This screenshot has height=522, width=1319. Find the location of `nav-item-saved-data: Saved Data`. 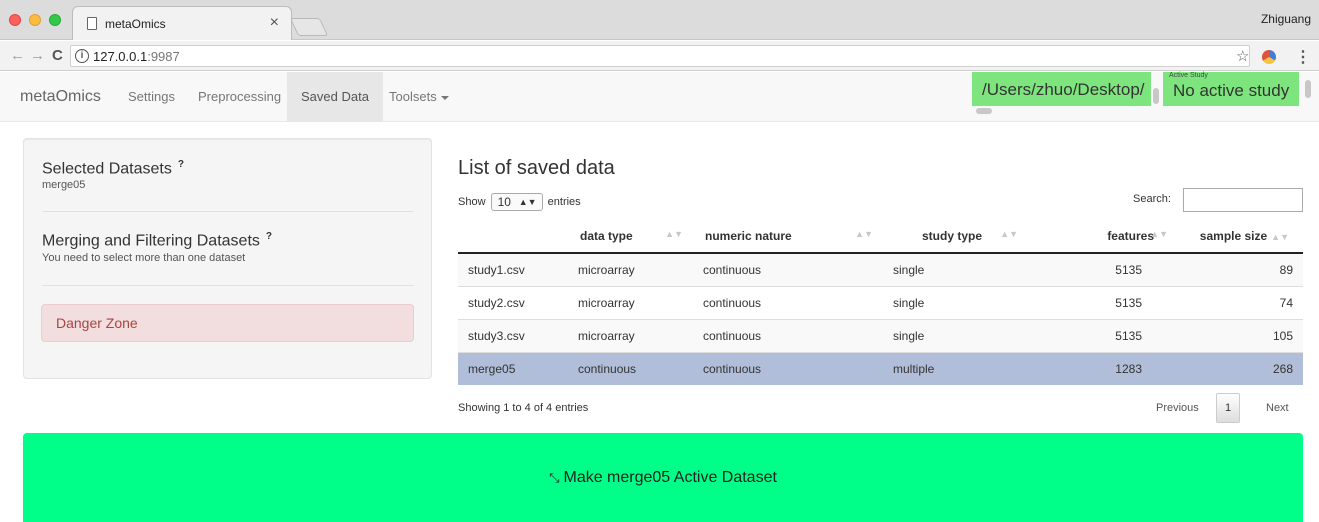

nav-item-saved-data: Saved Data is located at coordinates (335, 97).